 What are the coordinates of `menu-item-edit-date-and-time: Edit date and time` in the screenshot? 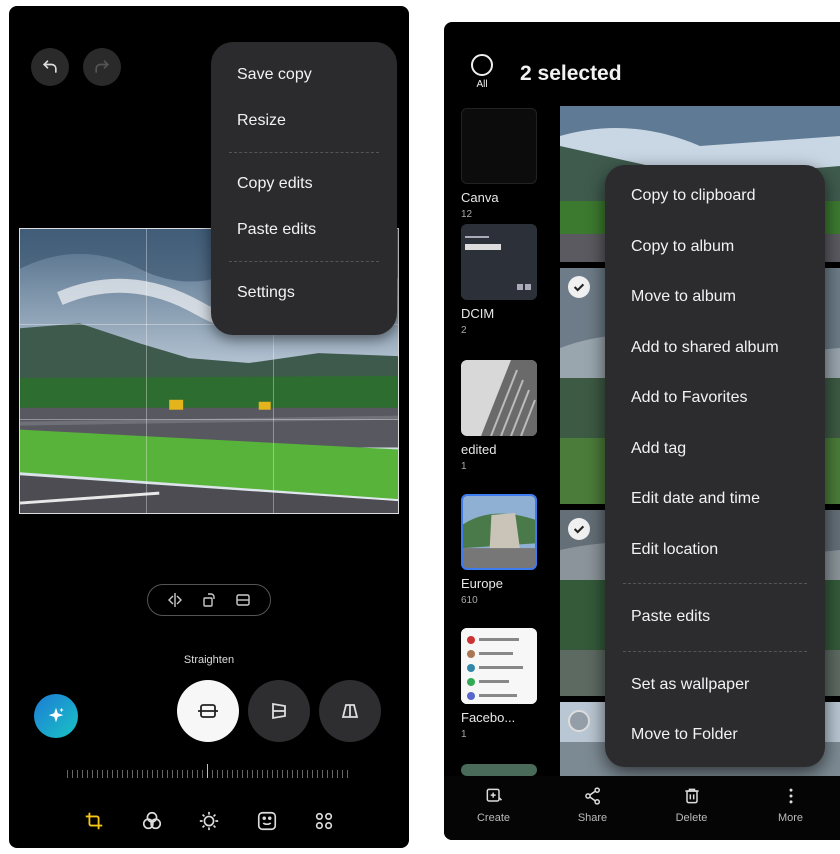 It's located at (715, 499).